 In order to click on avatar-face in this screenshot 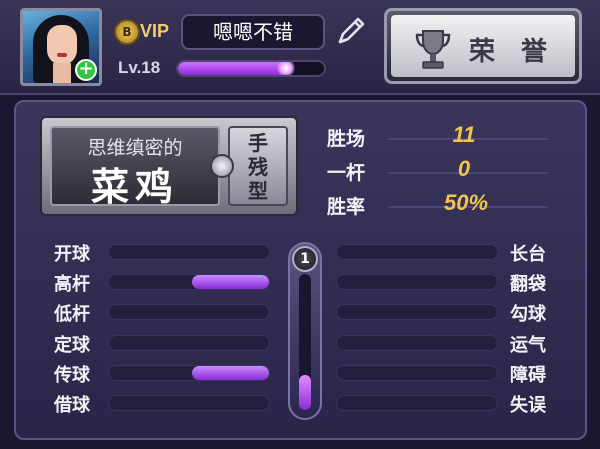, I will do `click(62, 45)`.